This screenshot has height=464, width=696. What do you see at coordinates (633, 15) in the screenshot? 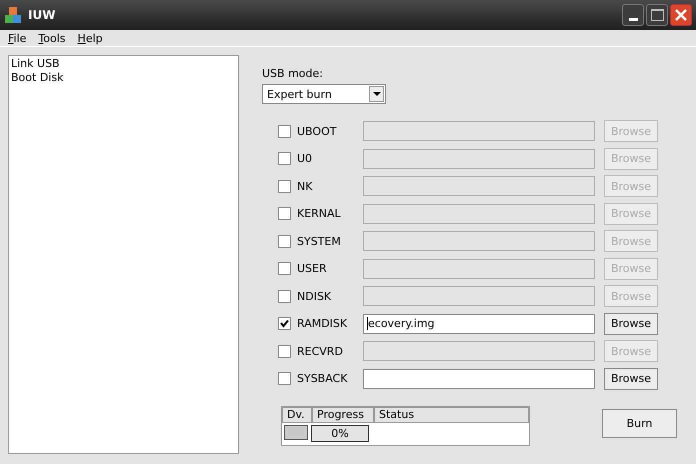
I see `minimize-button` at bounding box center [633, 15].